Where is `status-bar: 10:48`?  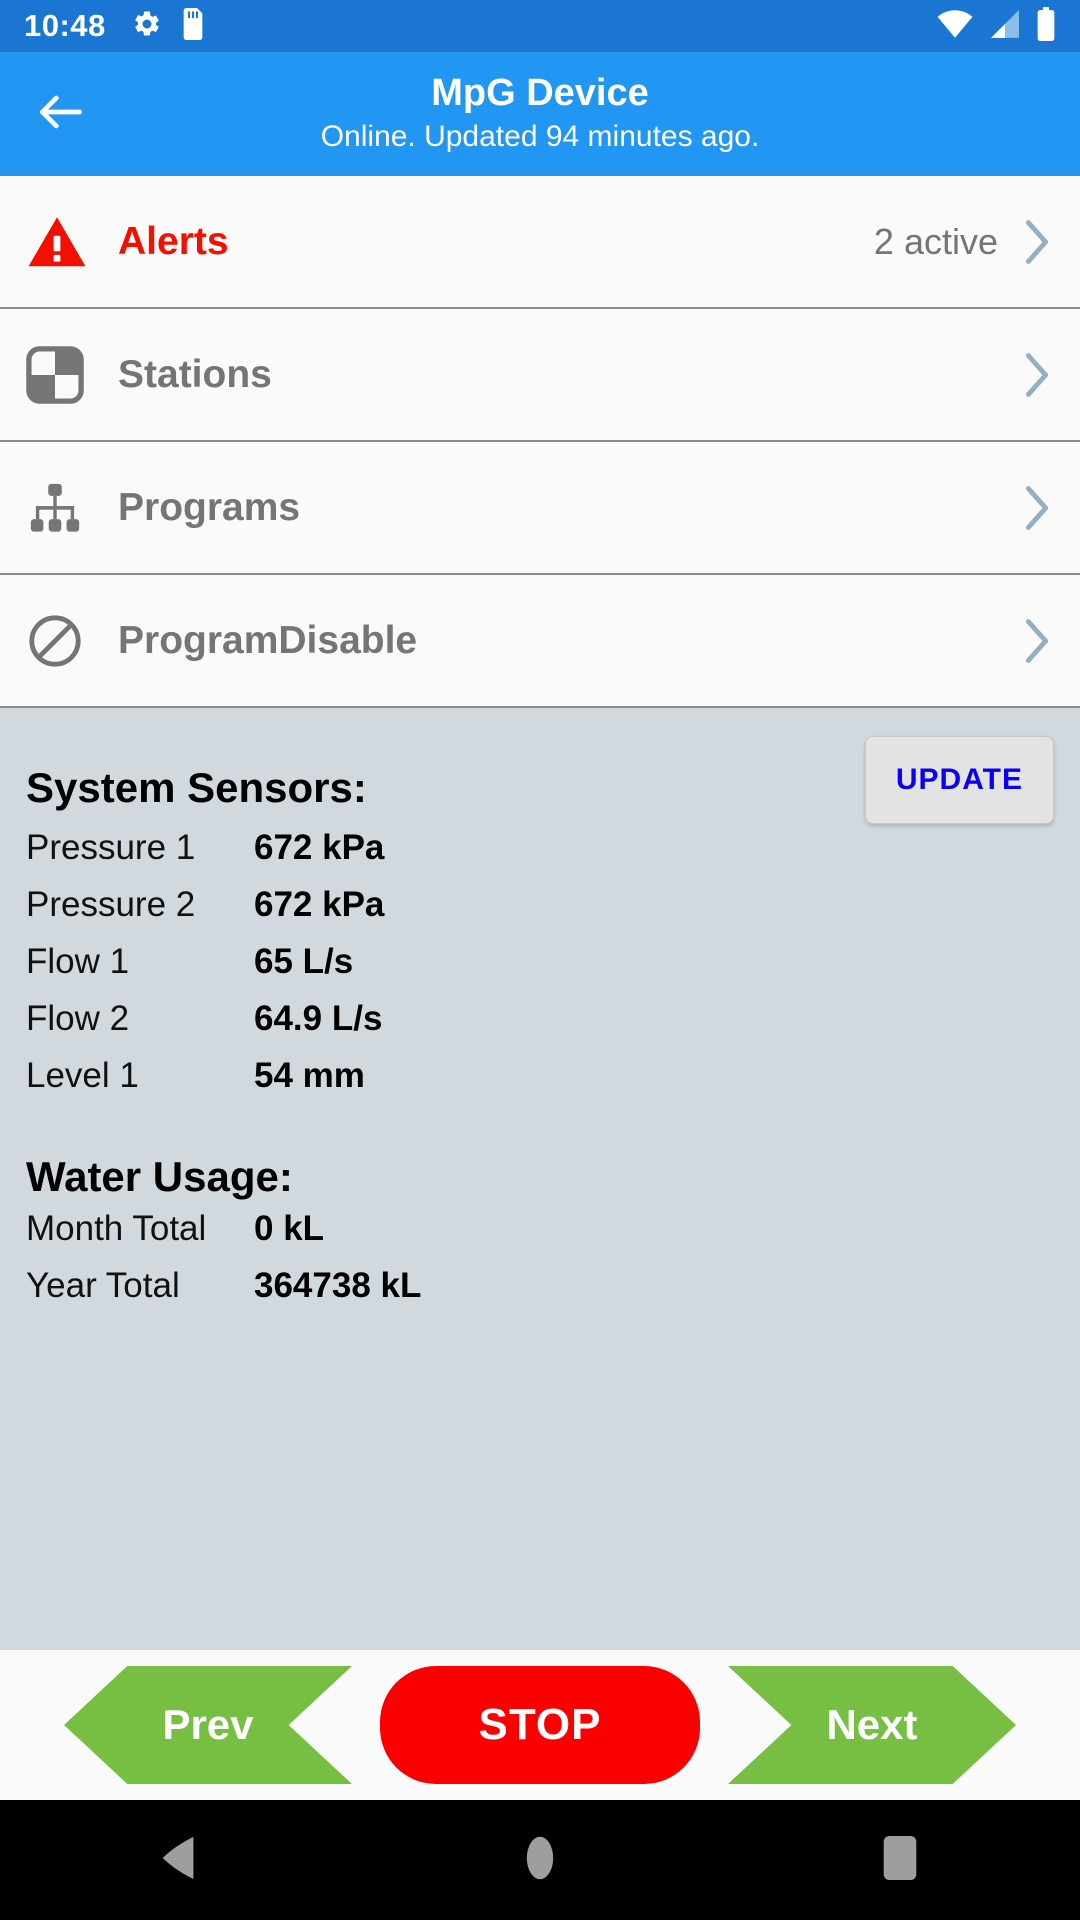
status-bar: 10:48 is located at coordinates (540, 26).